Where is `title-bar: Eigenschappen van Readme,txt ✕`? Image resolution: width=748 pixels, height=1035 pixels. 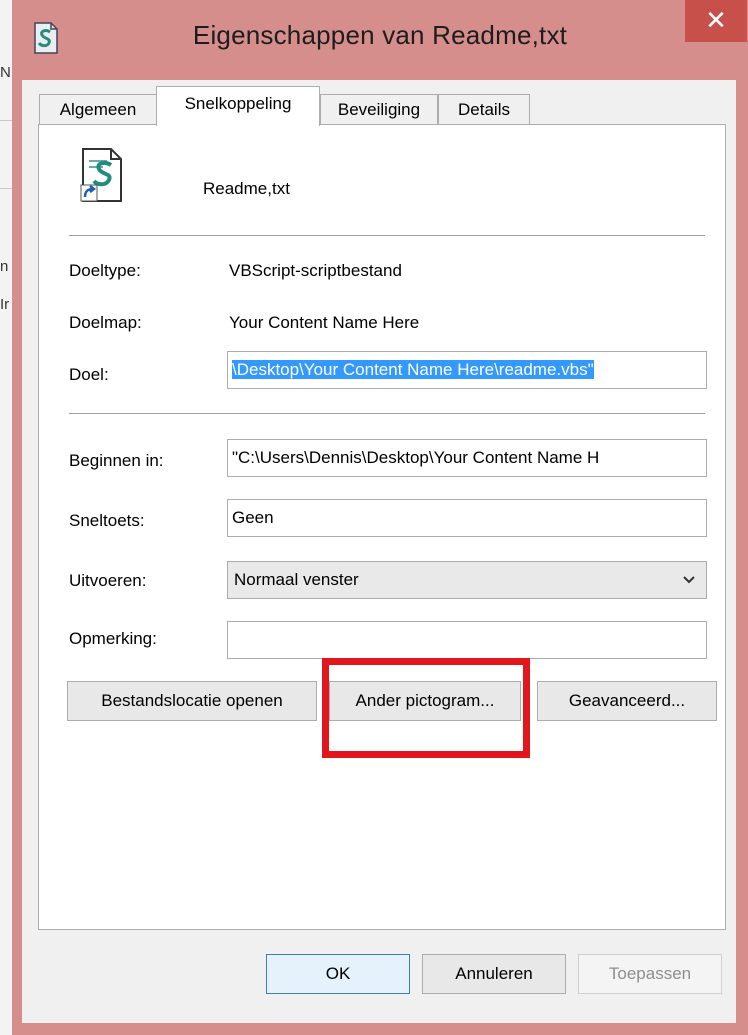
title-bar: Eigenschappen van Readme,txt ✕ is located at coordinates (380, 40).